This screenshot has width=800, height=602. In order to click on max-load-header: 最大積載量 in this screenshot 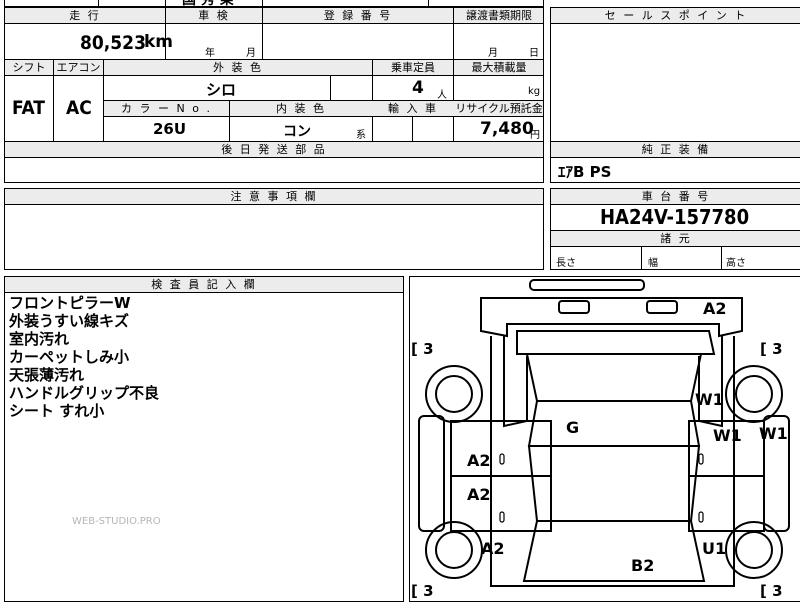, I will do `click(499, 67)`.